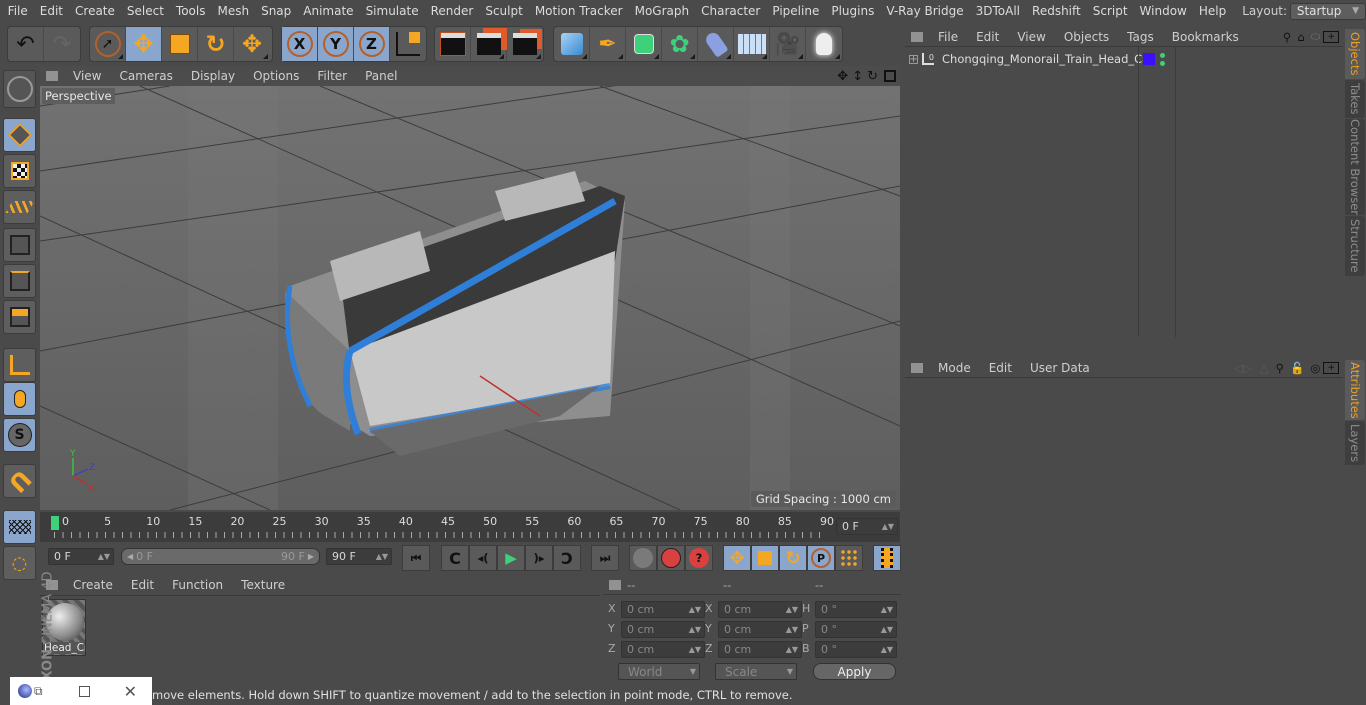  What do you see at coordinates (455, 558) in the screenshot?
I see `previous-key-button: C` at bounding box center [455, 558].